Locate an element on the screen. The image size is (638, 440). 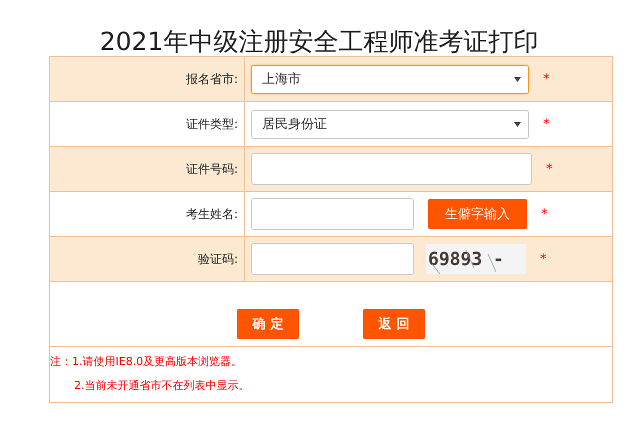
field-label: 证件号码: is located at coordinates (212, 169).